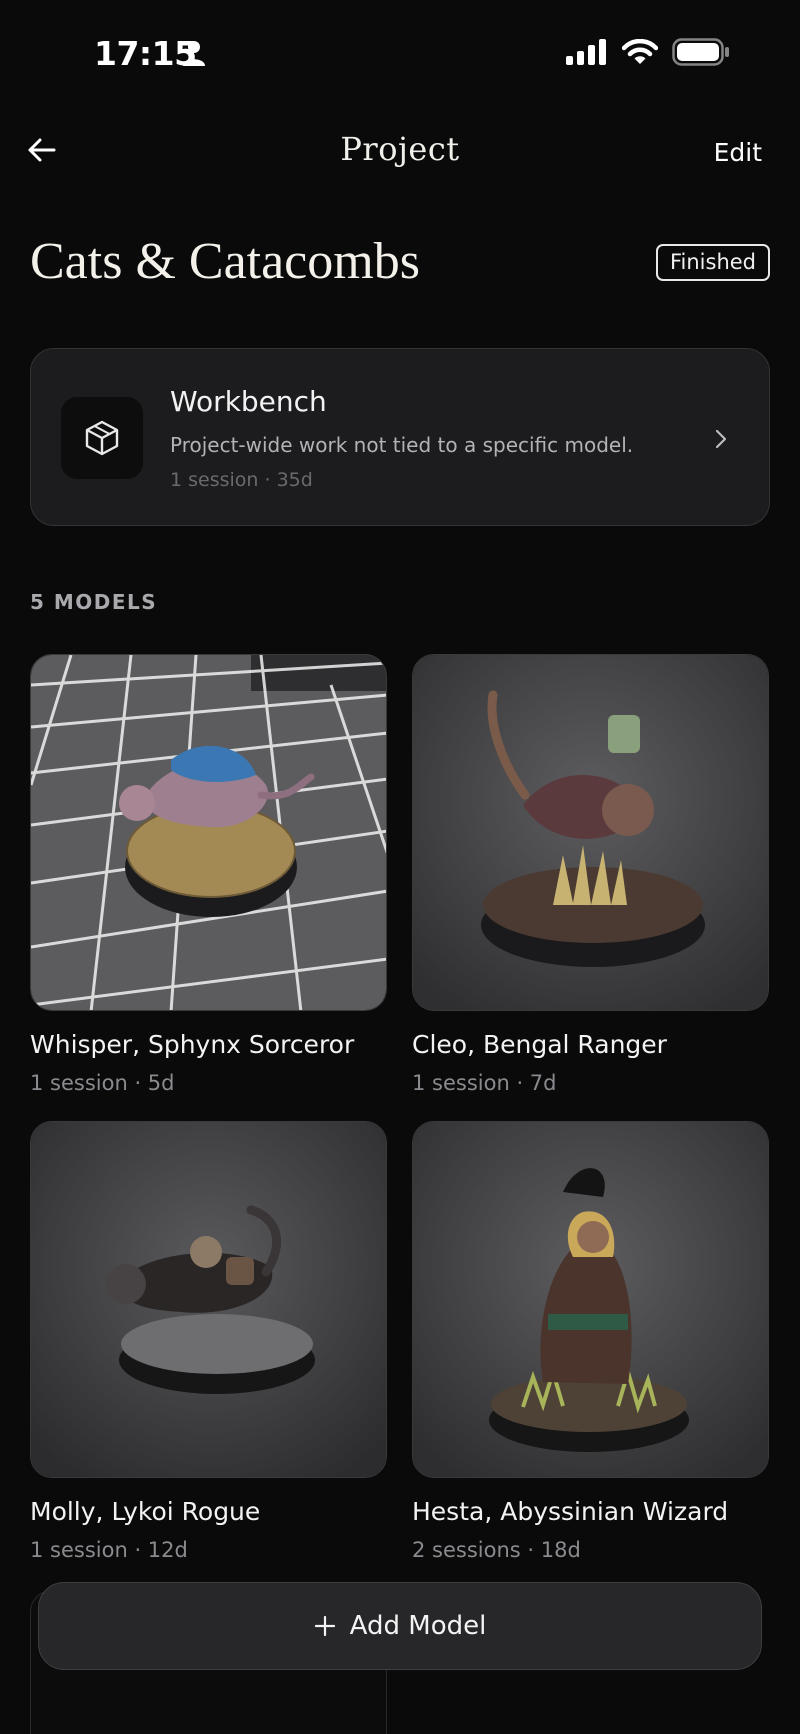 This screenshot has width=800, height=1734. I want to click on model-name: Cleo, Bengal Ranger, so click(539, 1044).